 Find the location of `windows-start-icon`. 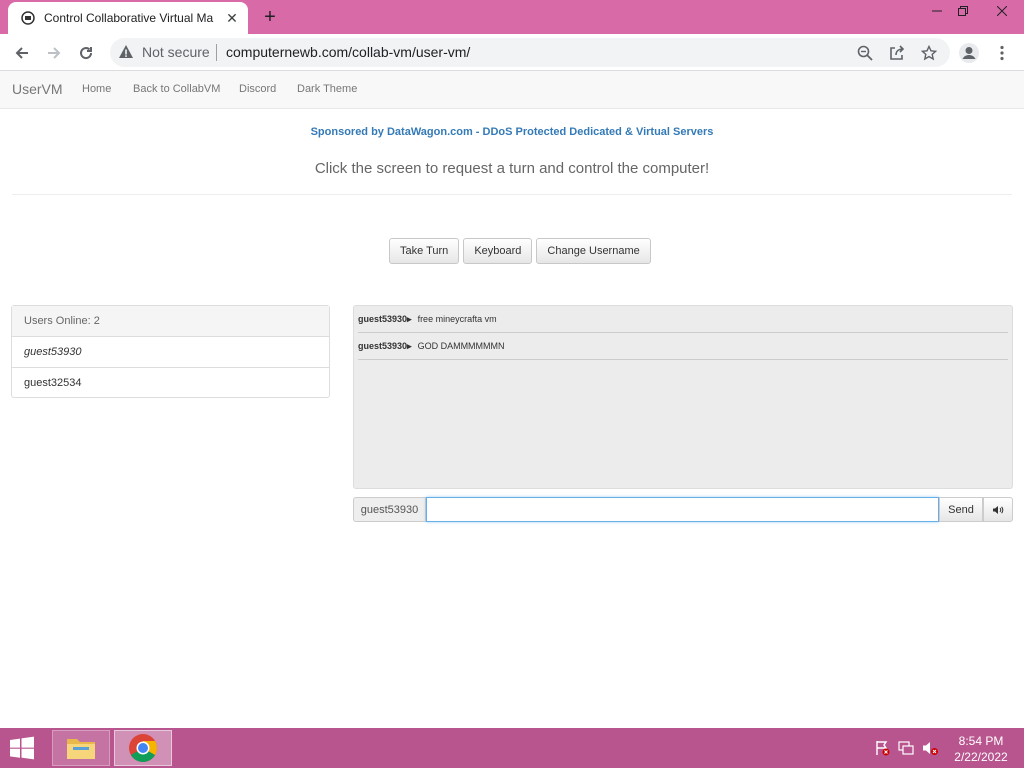

windows-start-icon is located at coordinates (24, 748).